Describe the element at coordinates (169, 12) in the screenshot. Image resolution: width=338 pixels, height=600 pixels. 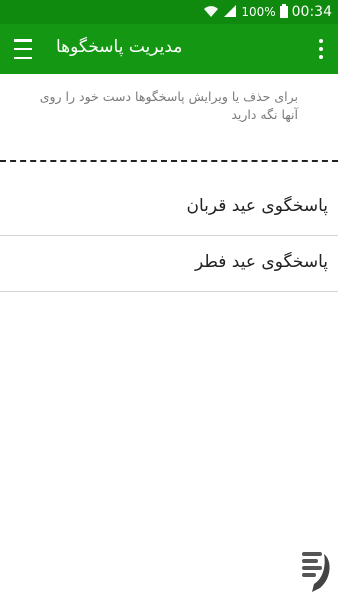
I see `status-bar: 100% 00:34` at that location.